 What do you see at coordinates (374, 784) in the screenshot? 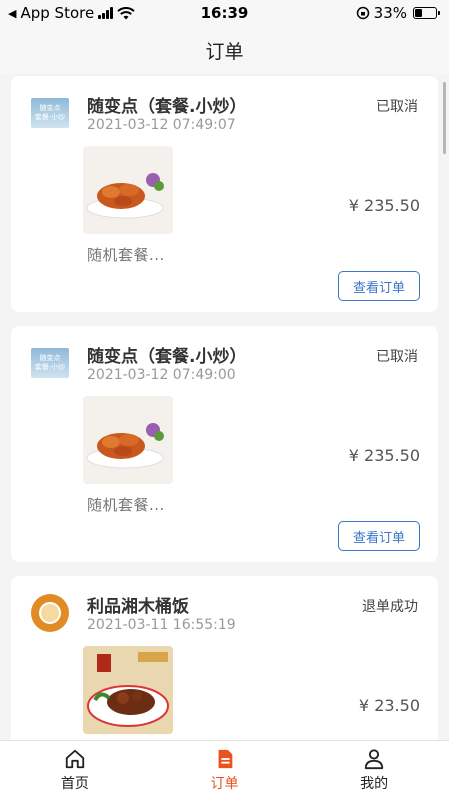
I see `tab-label: 我的` at bounding box center [374, 784].